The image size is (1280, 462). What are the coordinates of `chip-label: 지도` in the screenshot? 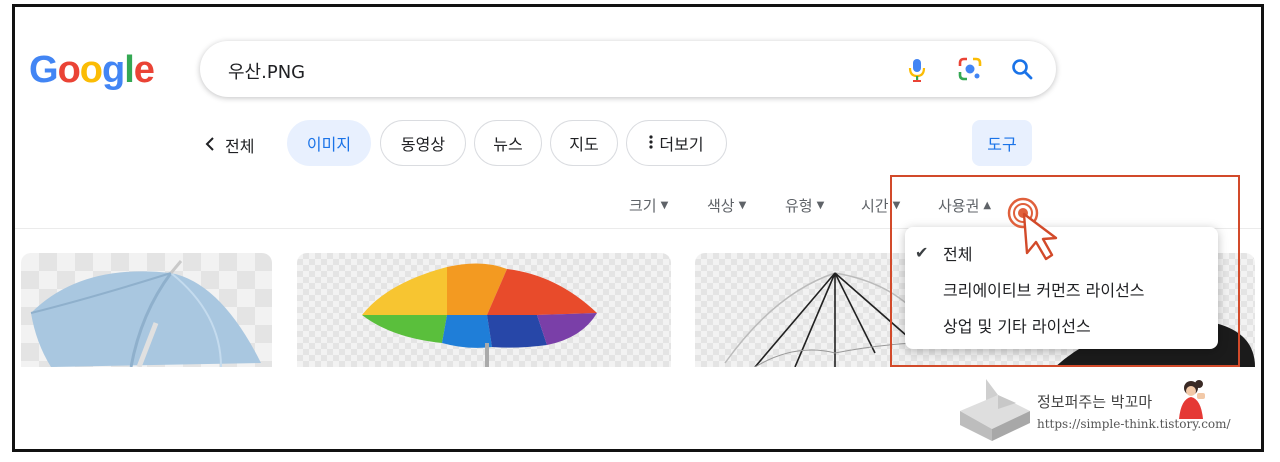 It's located at (584, 144).